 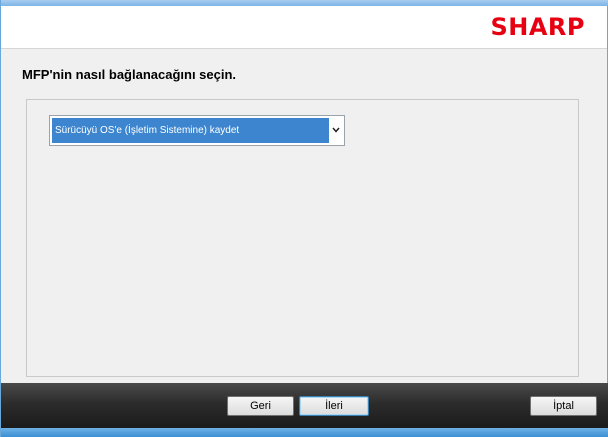 What do you see at coordinates (304, 27) in the screenshot?
I see `header-banner: SHARP` at bounding box center [304, 27].